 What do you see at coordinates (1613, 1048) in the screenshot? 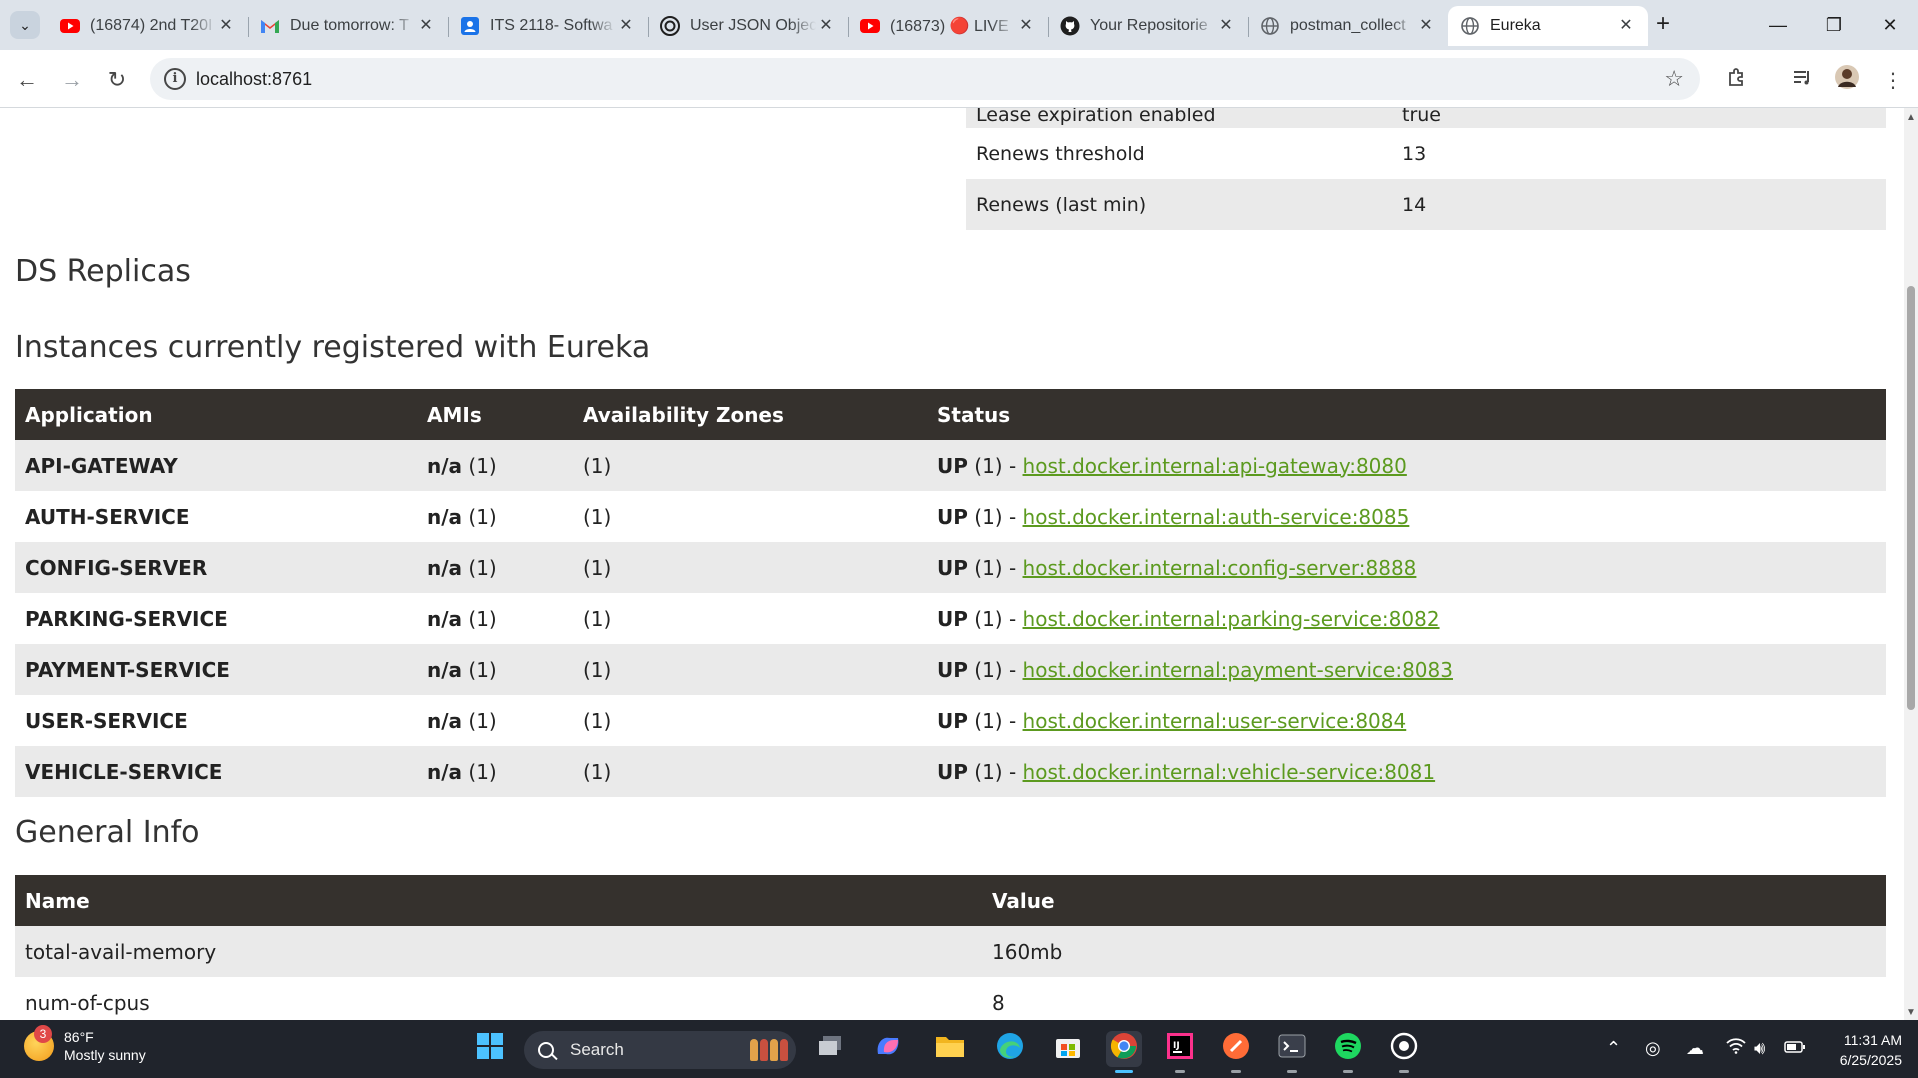
I see `show-hidden-icons-chevron-icon: ⌃` at bounding box center [1613, 1048].